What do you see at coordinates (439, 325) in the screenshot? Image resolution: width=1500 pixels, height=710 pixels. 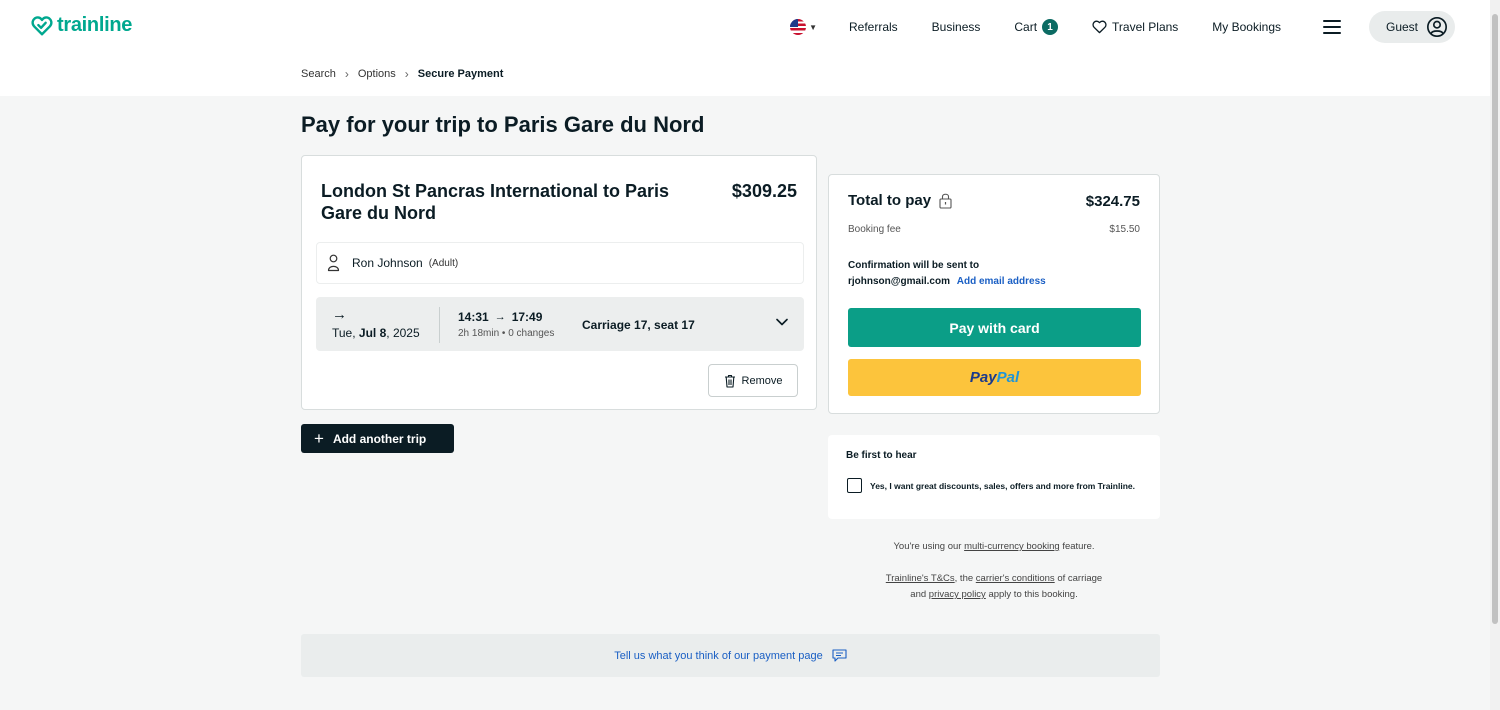 I see `divider` at bounding box center [439, 325].